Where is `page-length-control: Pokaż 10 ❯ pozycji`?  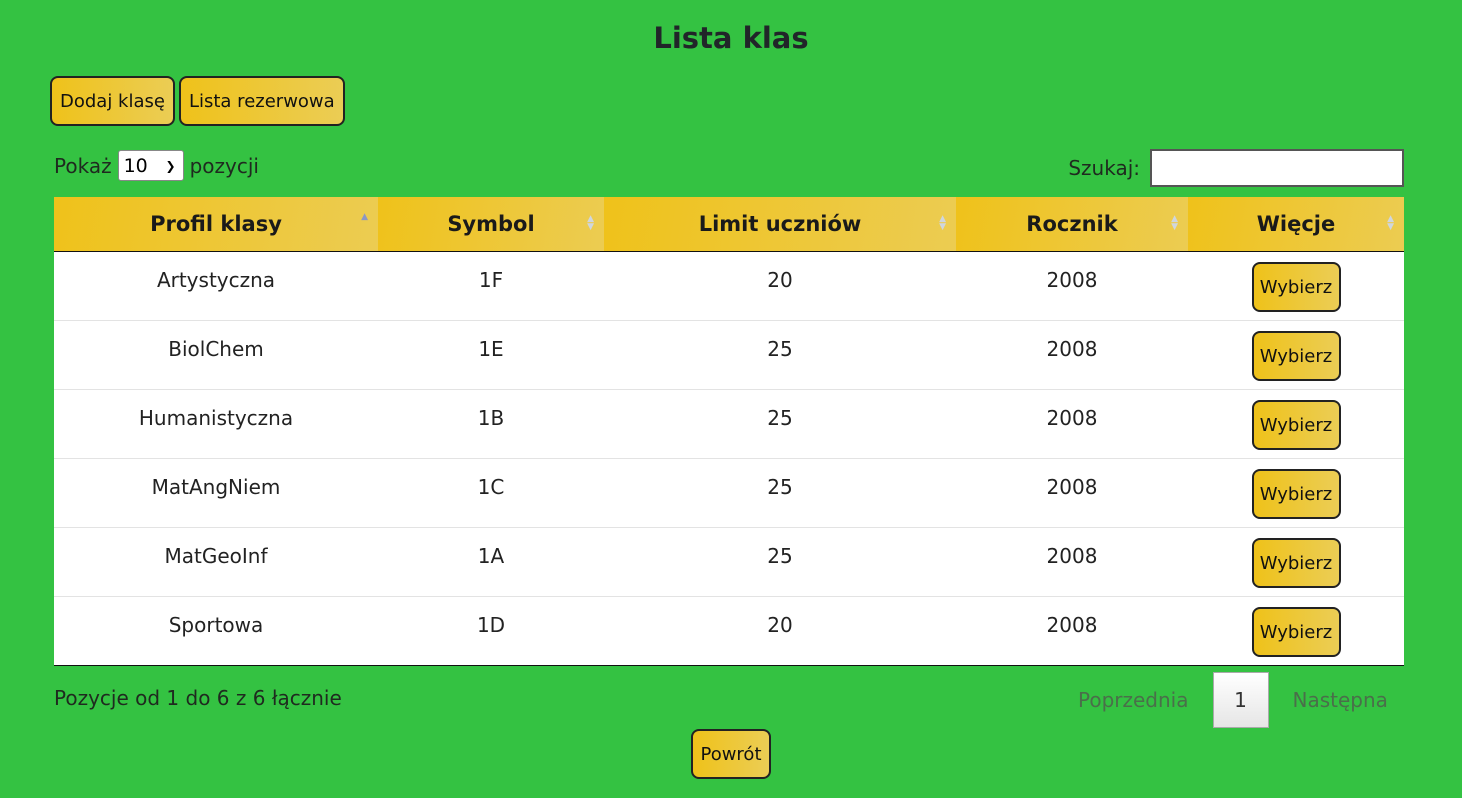 page-length-control: Pokaż 10 ❯ pozycji is located at coordinates (156, 165).